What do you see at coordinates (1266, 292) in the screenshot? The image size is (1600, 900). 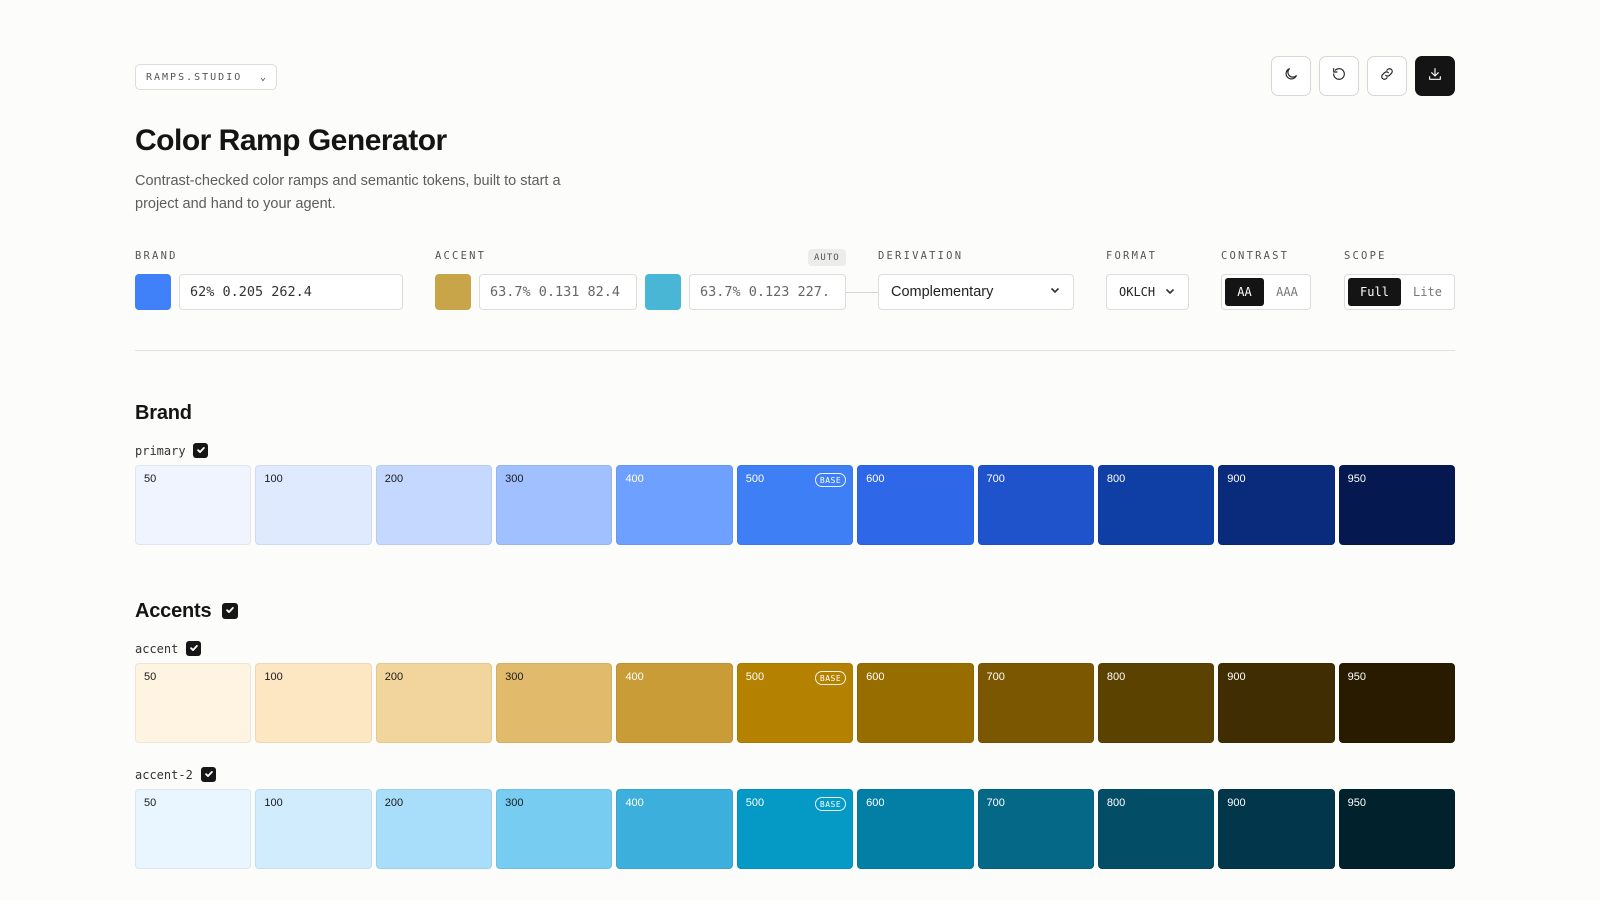 I see `contrast-toggle: AA AAA` at bounding box center [1266, 292].